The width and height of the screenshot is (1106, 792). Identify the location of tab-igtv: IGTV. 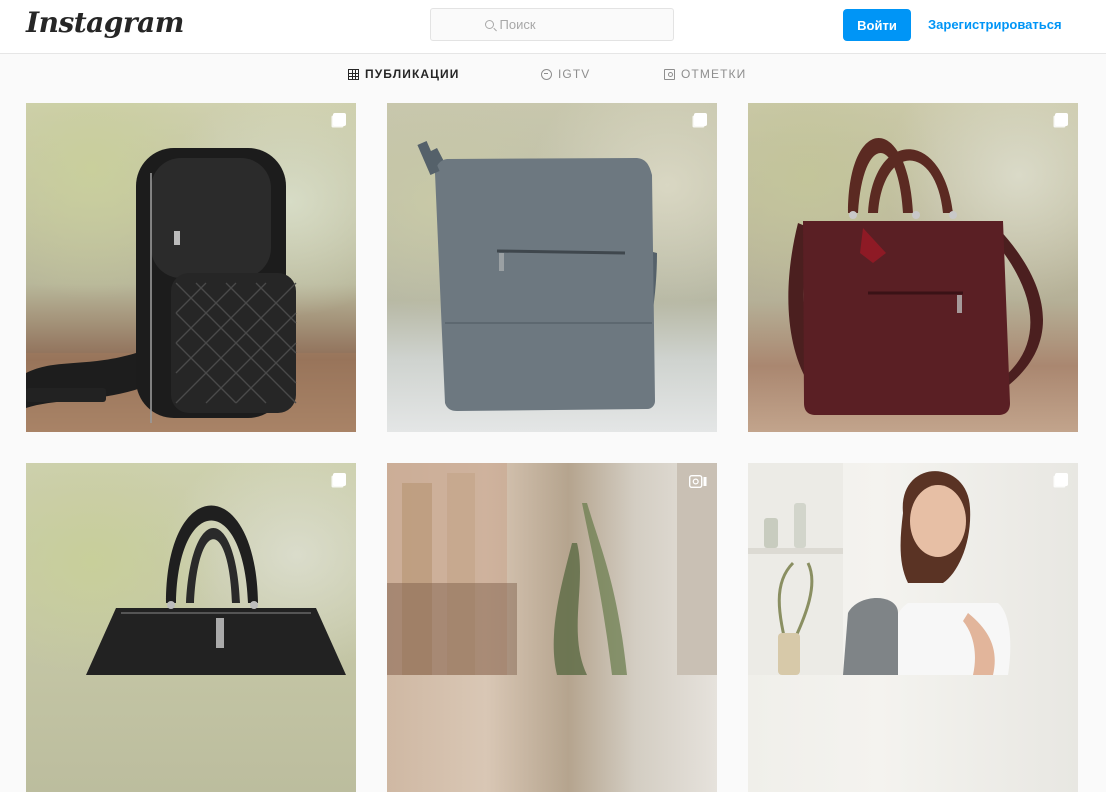
(565, 74).